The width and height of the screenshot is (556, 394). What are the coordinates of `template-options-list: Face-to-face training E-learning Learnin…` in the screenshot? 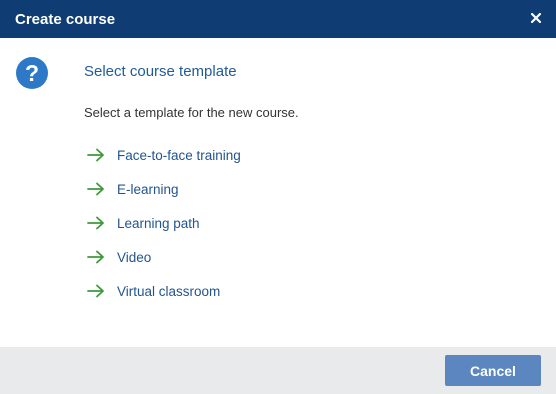 It's located at (164, 223).